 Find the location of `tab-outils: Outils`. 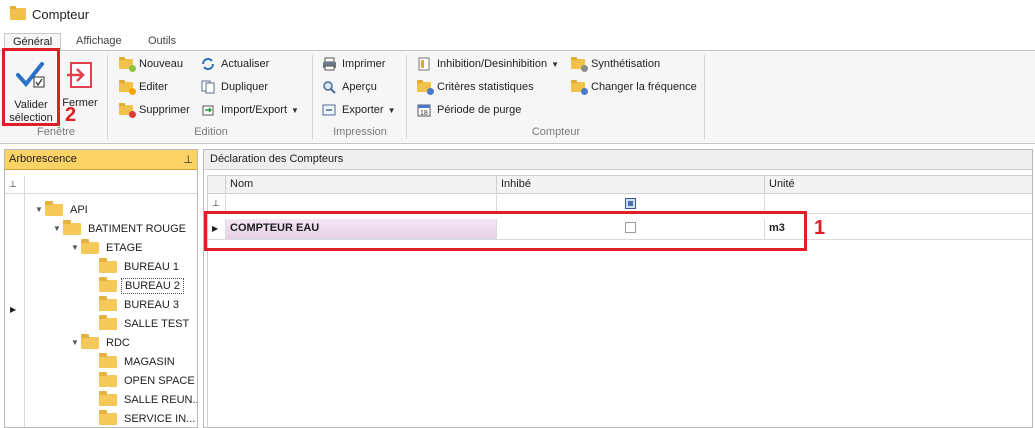

tab-outils: Outils is located at coordinates (162, 42).